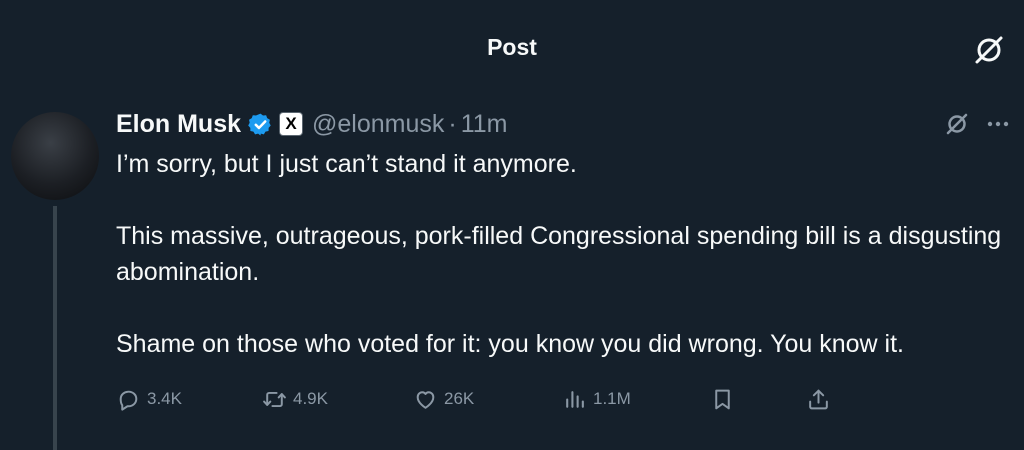  Describe the element at coordinates (274, 399) in the screenshot. I see `repost-icon` at that location.